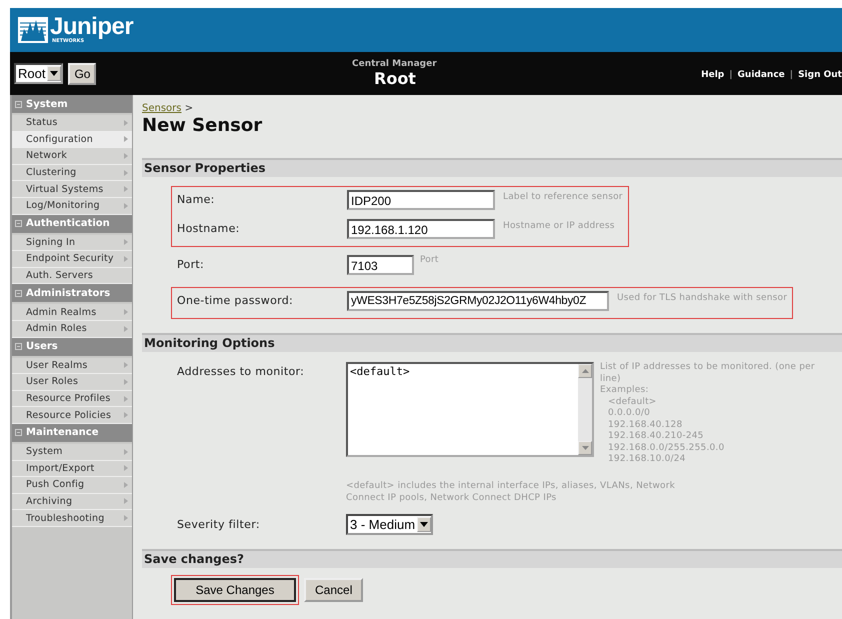 The width and height of the screenshot is (842, 619). Describe the element at coordinates (656, 436) in the screenshot. I see `example-text: 192.168.40.210-245` at that location.